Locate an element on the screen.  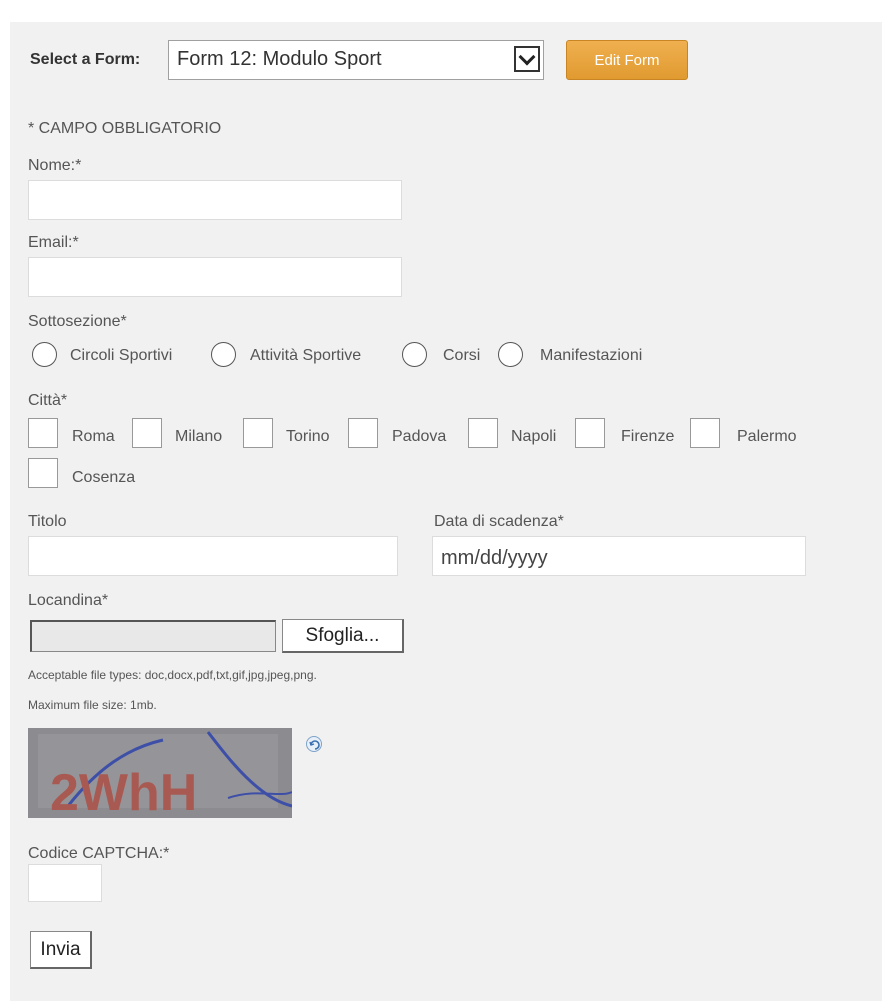
captcha-image: 2WhH is located at coordinates (160, 773).